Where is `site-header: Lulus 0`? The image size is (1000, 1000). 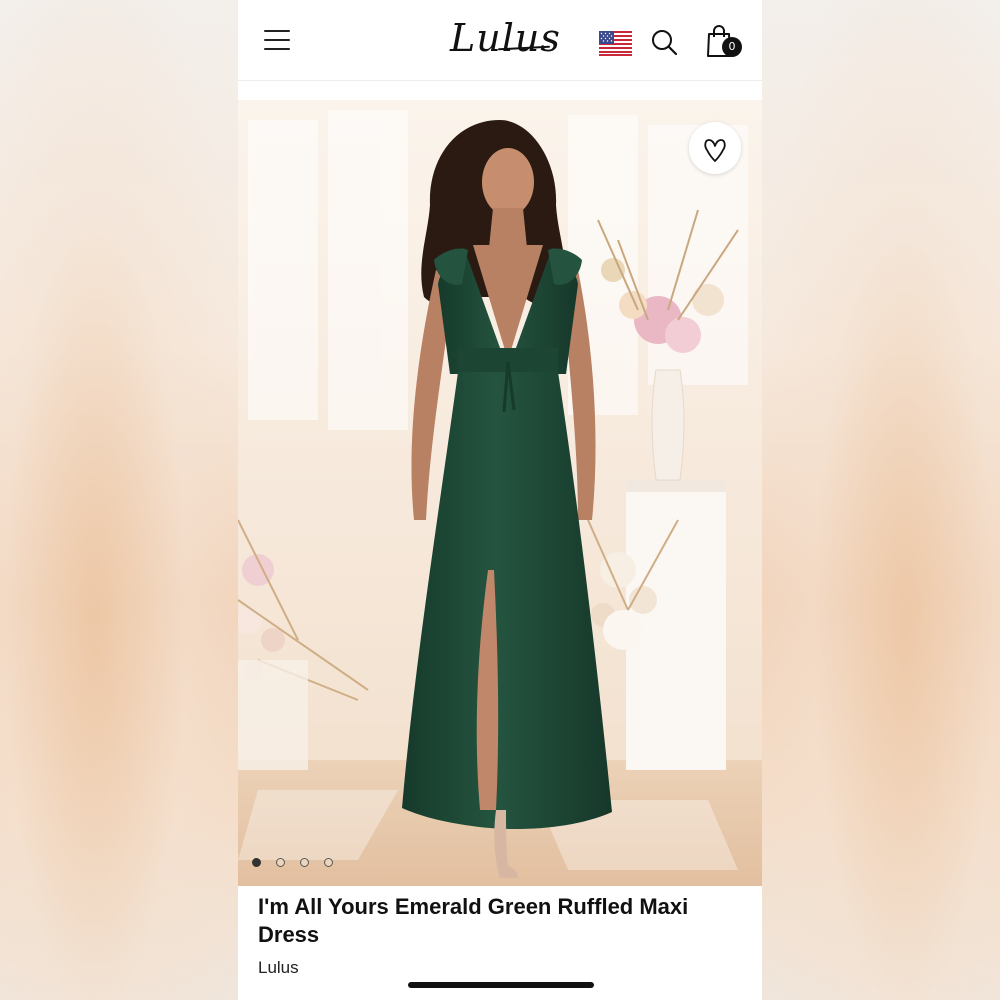 site-header: Lulus 0 is located at coordinates (500, 40).